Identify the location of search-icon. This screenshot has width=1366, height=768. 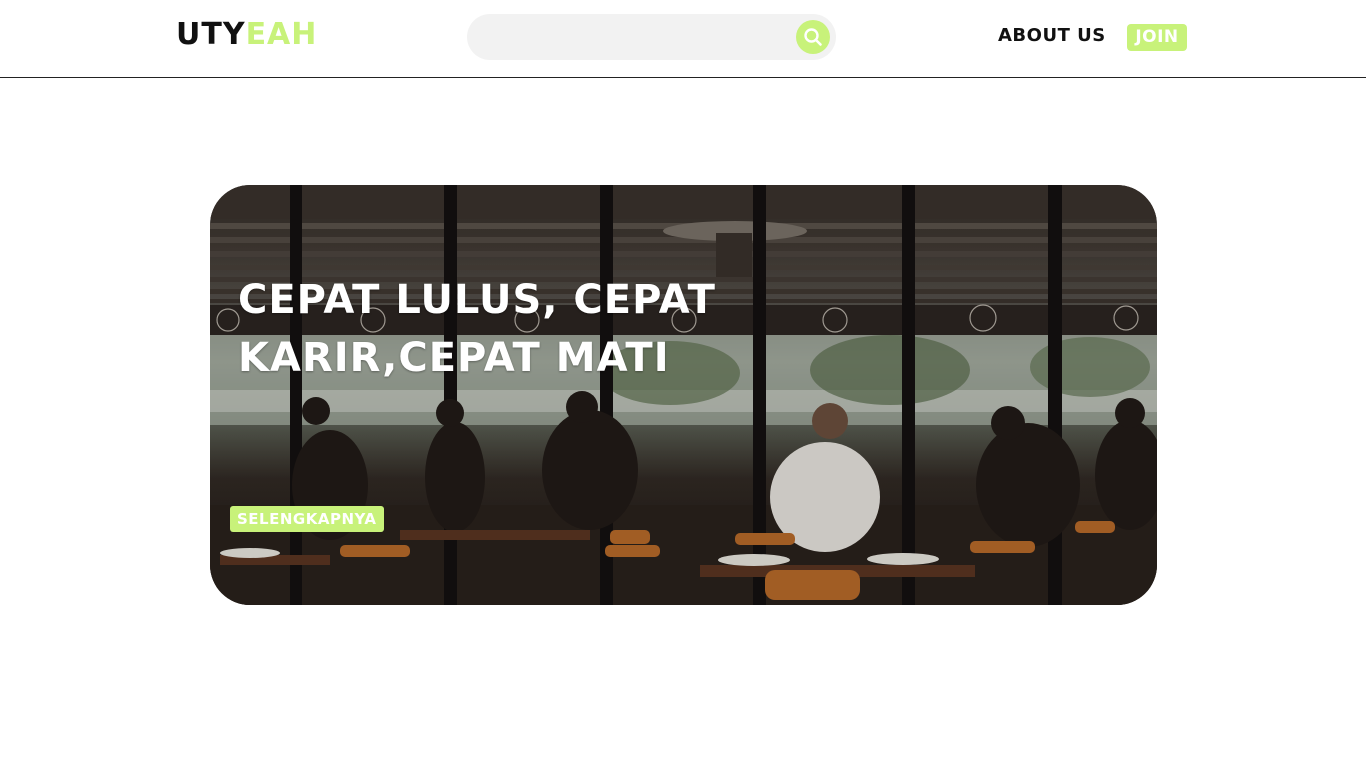
(813, 37).